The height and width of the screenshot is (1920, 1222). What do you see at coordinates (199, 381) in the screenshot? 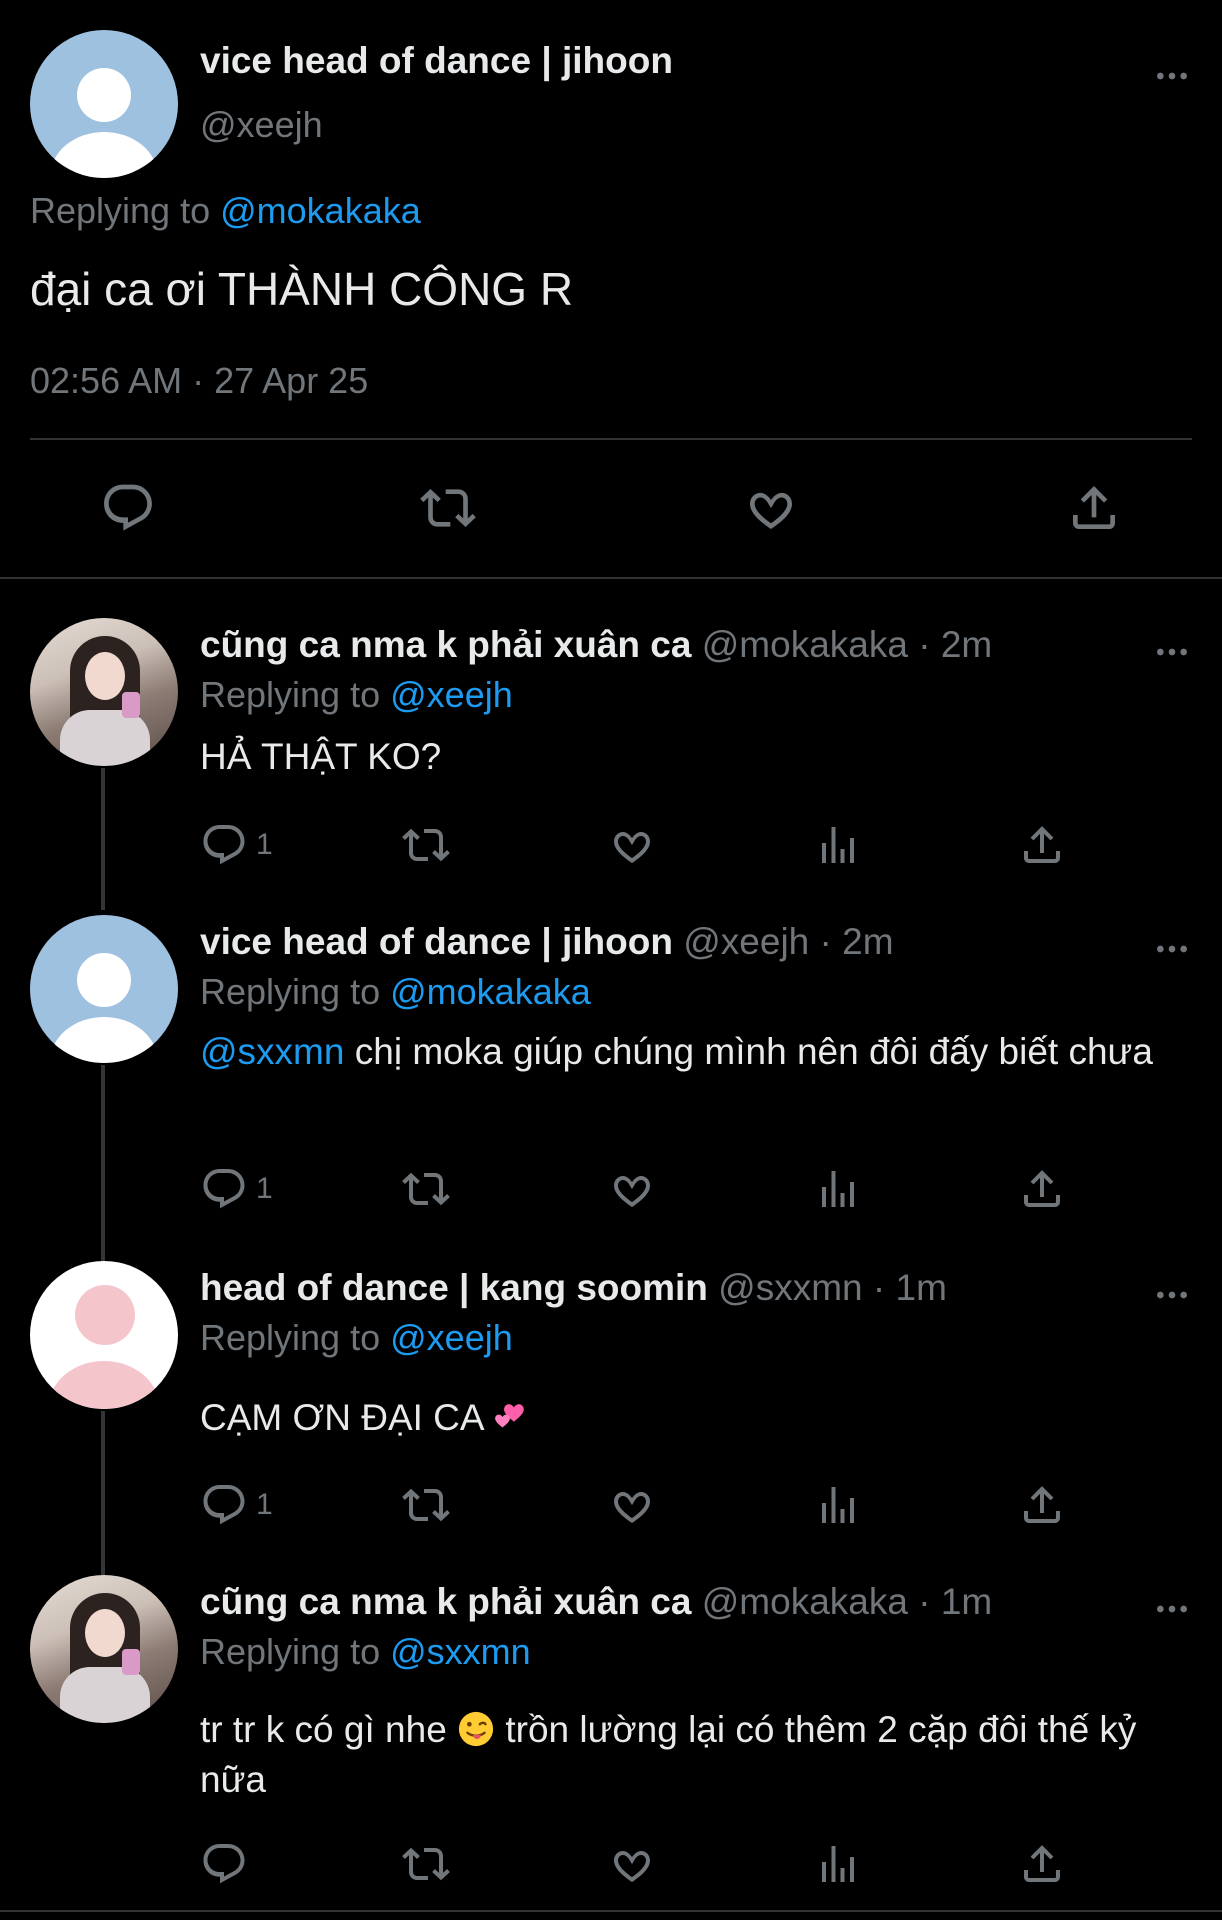
I see `tweet-timestamp: 02:56 AM · 27 Apr 25` at bounding box center [199, 381].